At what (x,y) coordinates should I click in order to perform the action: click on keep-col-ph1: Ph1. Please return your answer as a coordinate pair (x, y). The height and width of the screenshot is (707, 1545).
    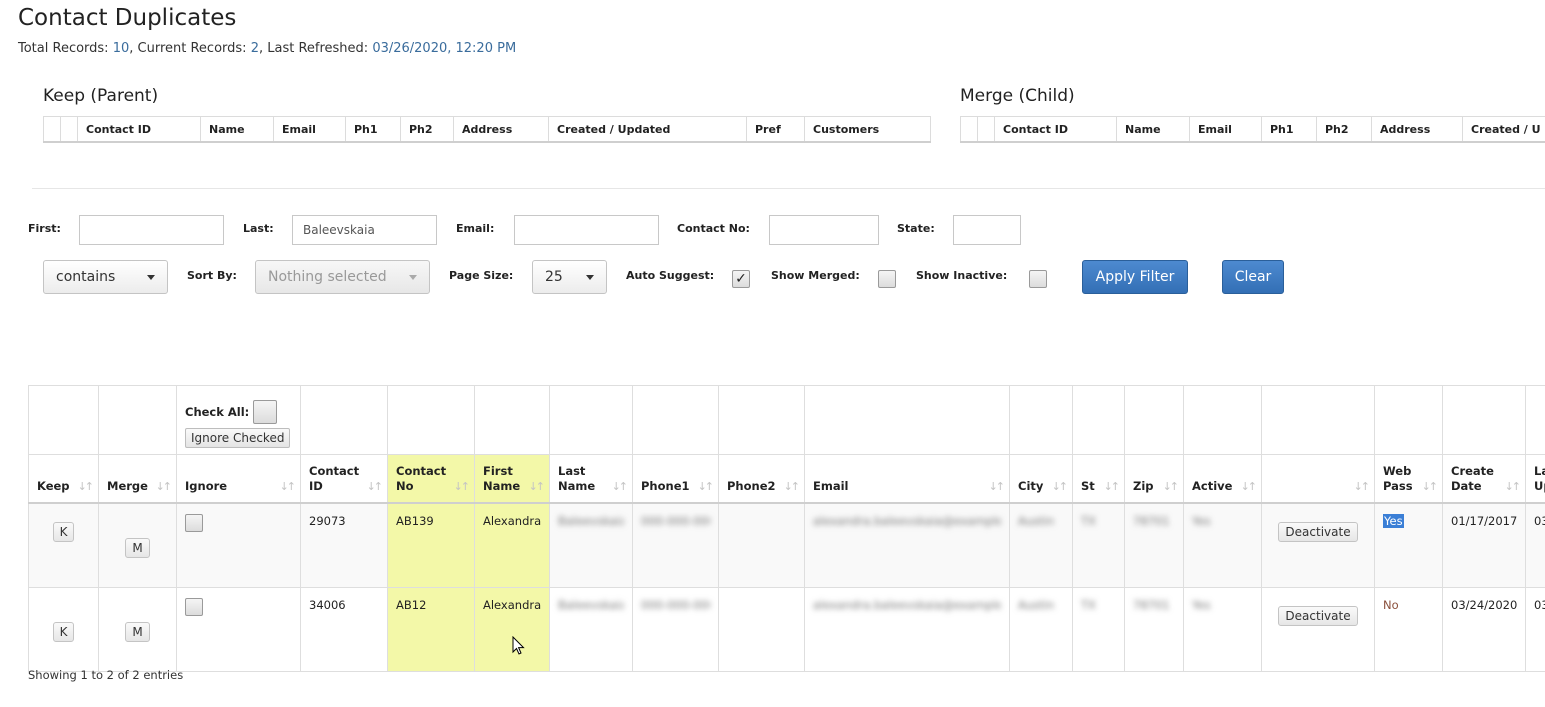
    Looking at the image, I should click on (373, 129).